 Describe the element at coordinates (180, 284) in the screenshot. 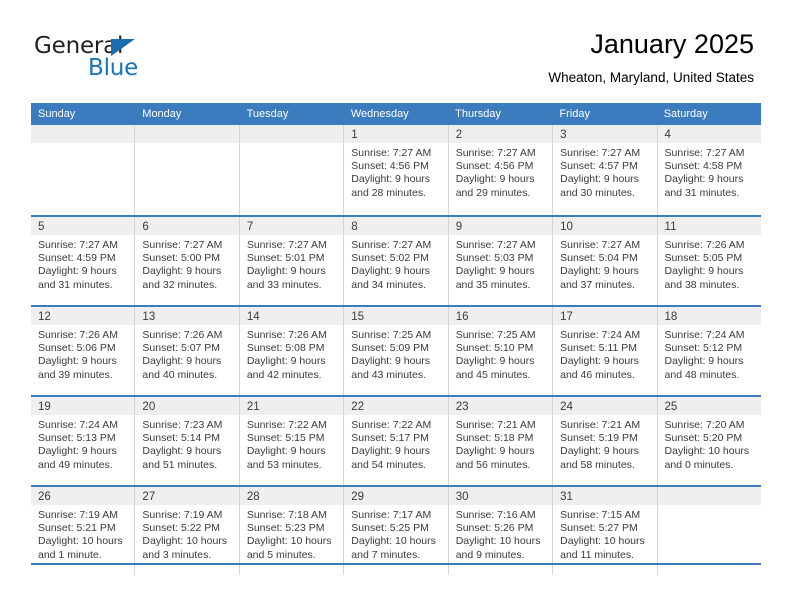

I see `daylight-text: and 32 minutes.` at that location.